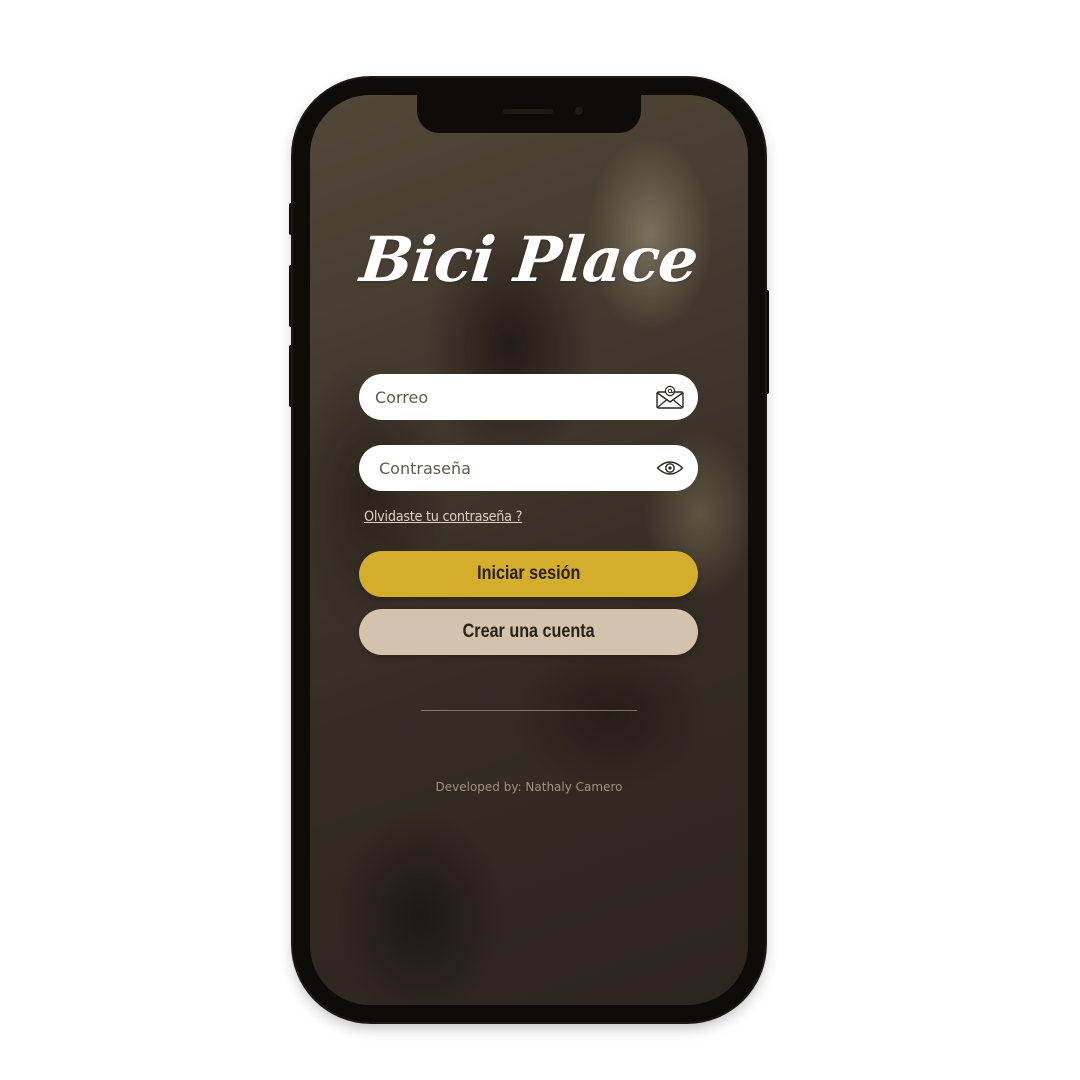 The image size is (1080, 1080). I want to click on password-input, so click(504, 468).